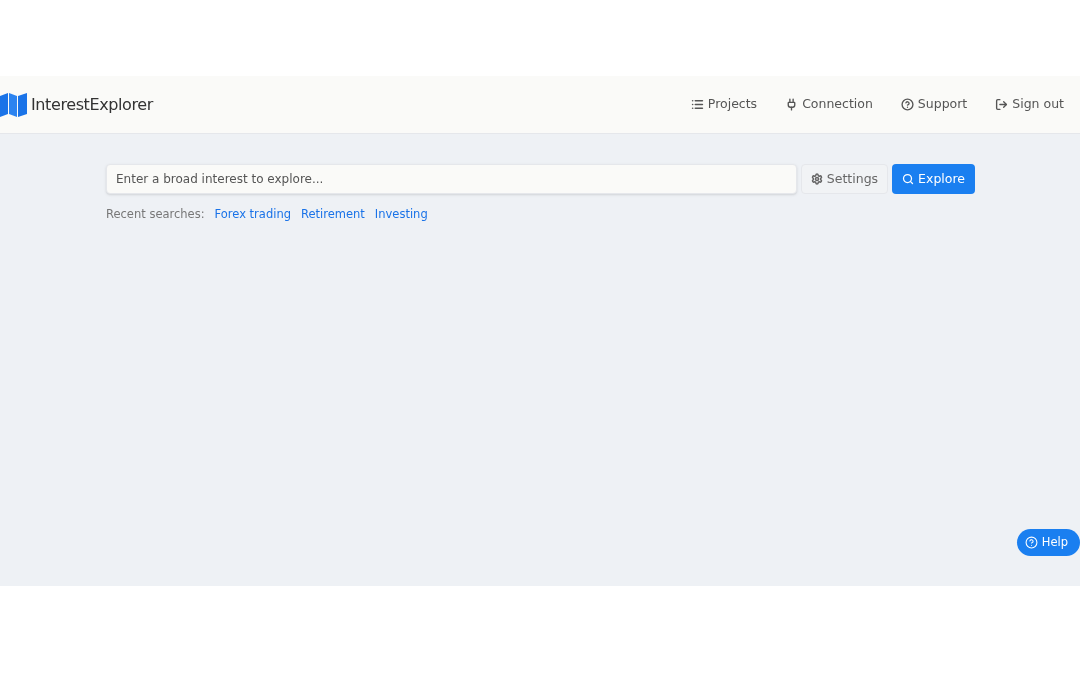 The height and width of the screenshot is (675, 1080). Describe the element at coordinates (1048, 542) in the screenshot. I see `help-button: Help` at that location.